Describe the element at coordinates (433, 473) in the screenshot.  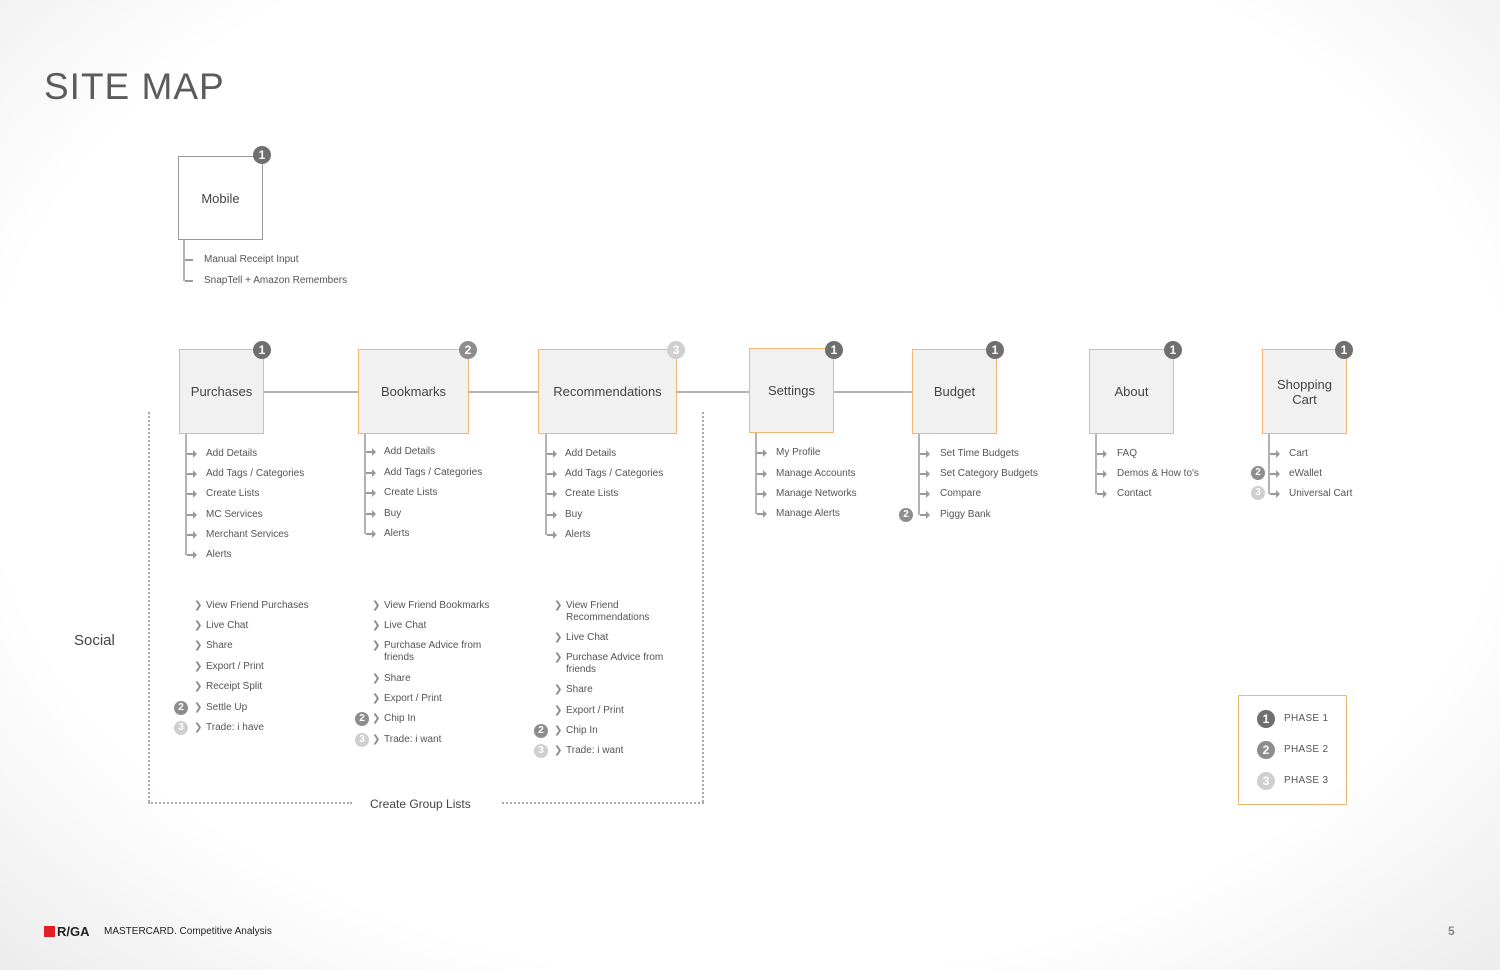
I see `bookmarks-item: Add Tags / Categories` at that location.